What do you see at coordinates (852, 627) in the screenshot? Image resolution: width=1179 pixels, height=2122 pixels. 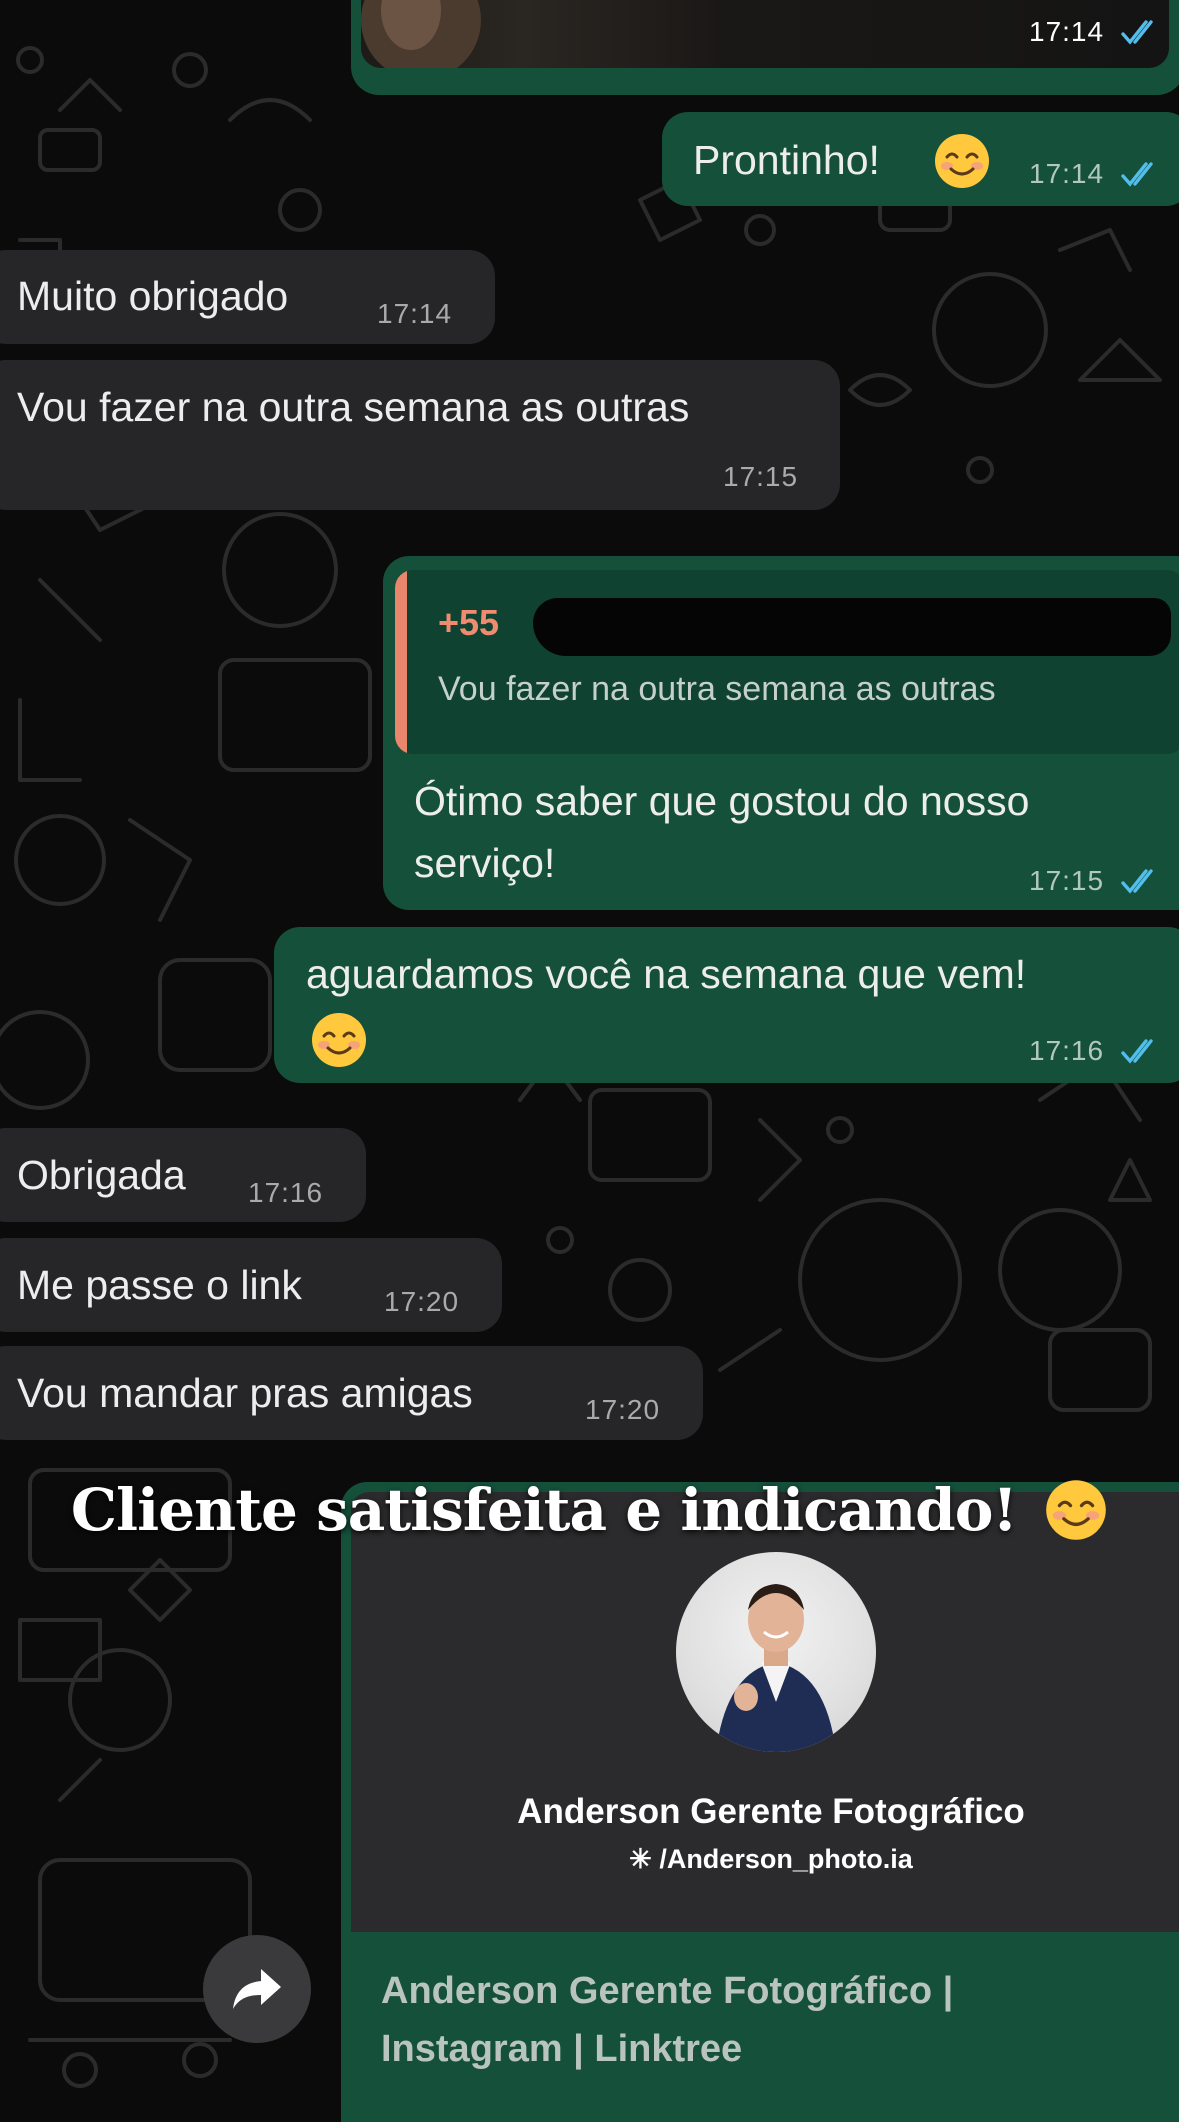 I see `redaction-mark` at bounding box center [852, 627].